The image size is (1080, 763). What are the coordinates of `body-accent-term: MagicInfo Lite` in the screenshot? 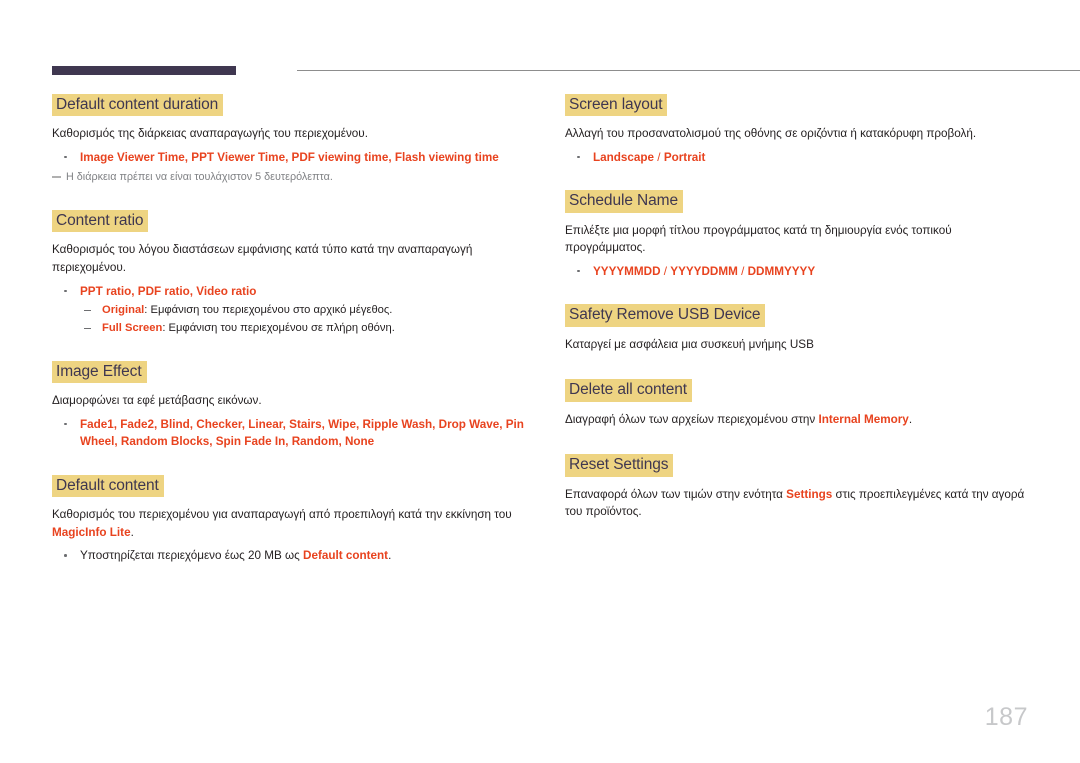 It's located at (91, 532).